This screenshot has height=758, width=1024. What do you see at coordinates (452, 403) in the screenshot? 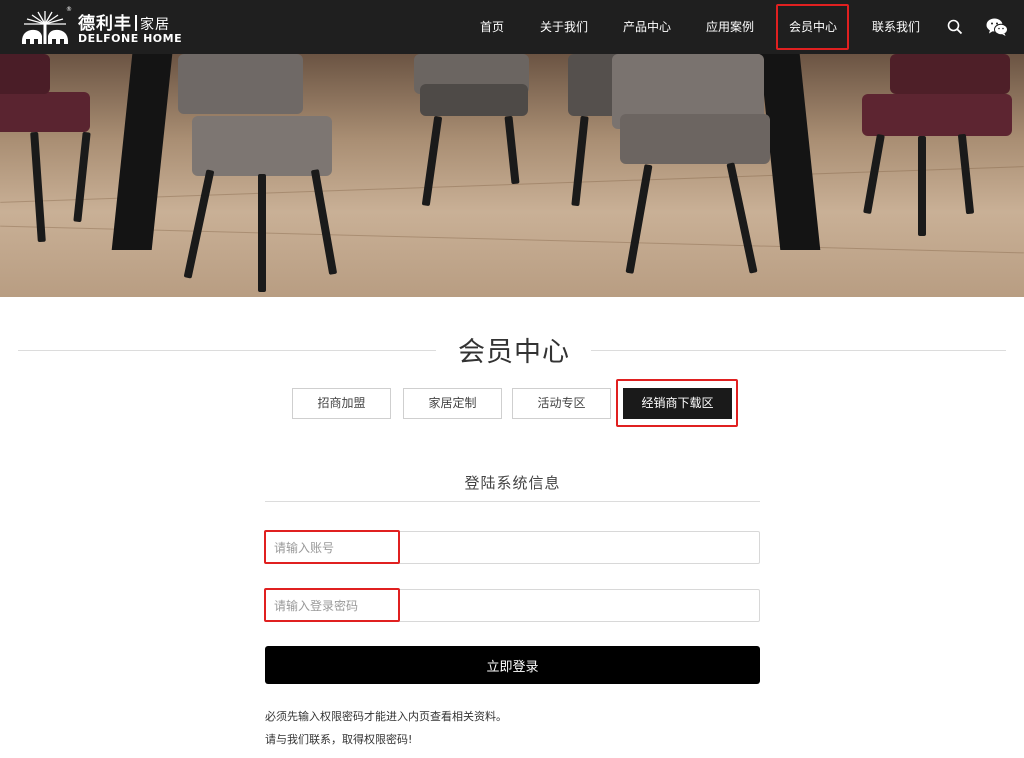
I see `tab-home-customization: 家居定制` at bounding box center [452, 403].